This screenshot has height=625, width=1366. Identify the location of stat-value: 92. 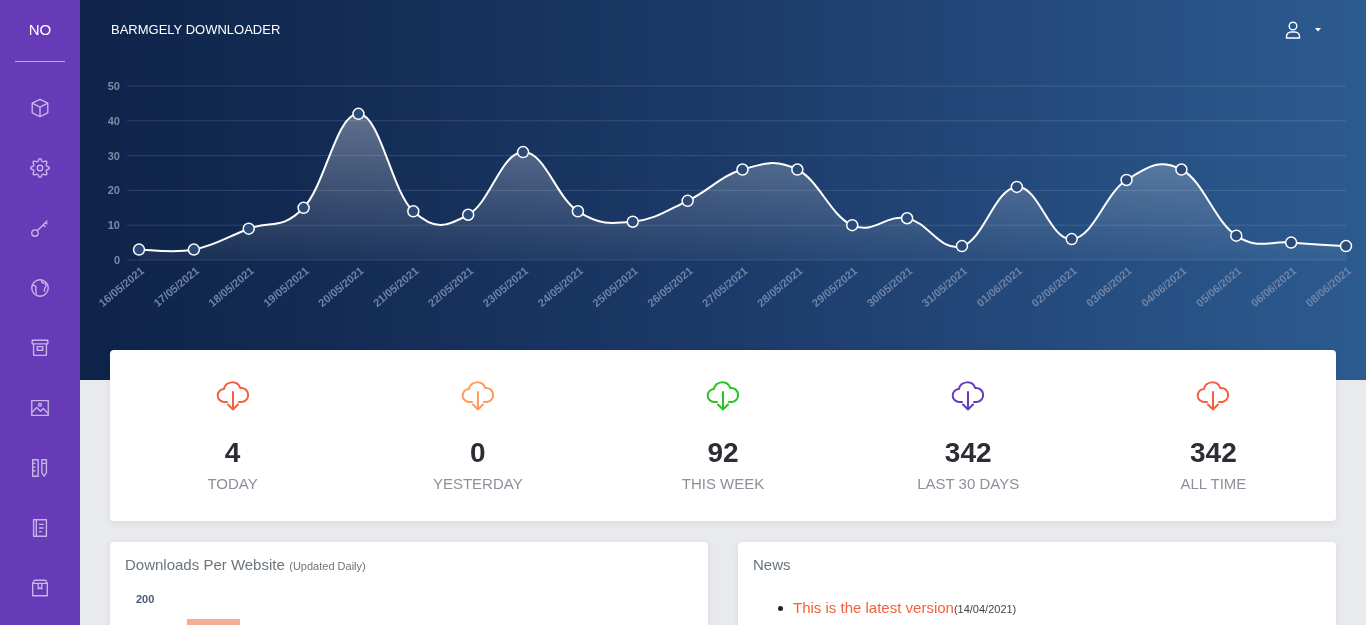
(723, 453).